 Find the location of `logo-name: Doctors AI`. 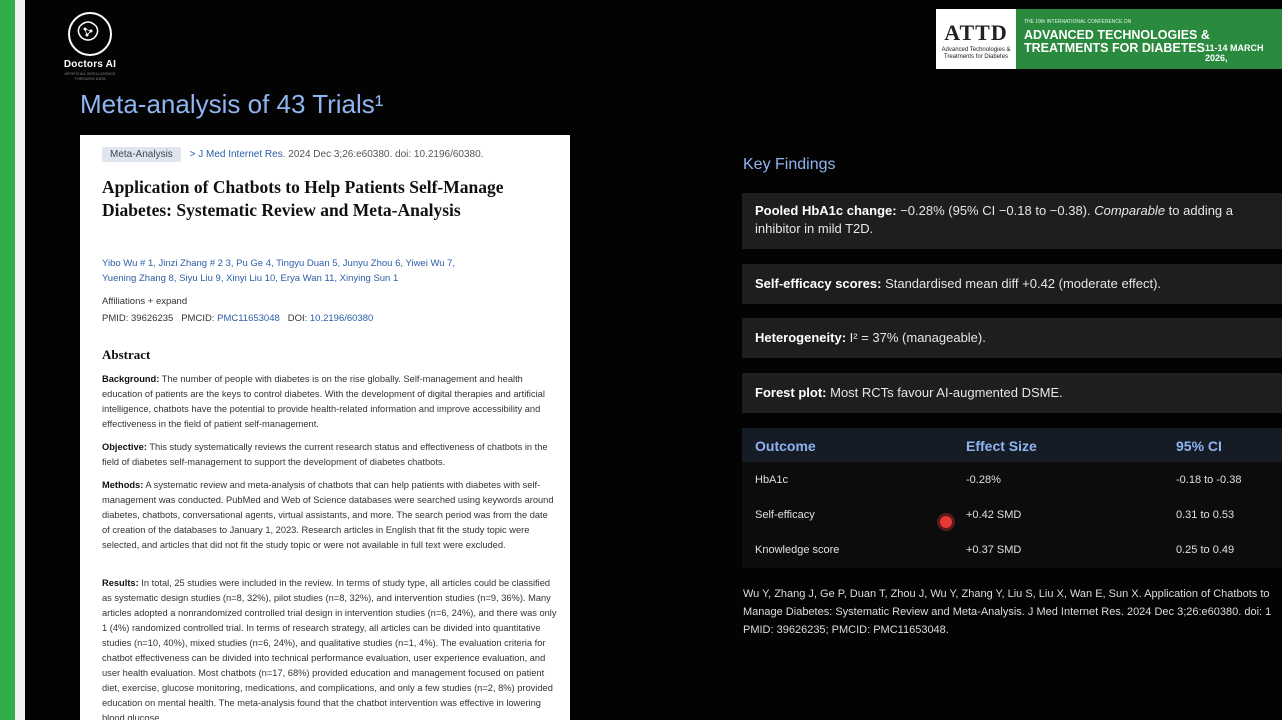

logo-name: Doctors AI is located at coordinates (90, 64).